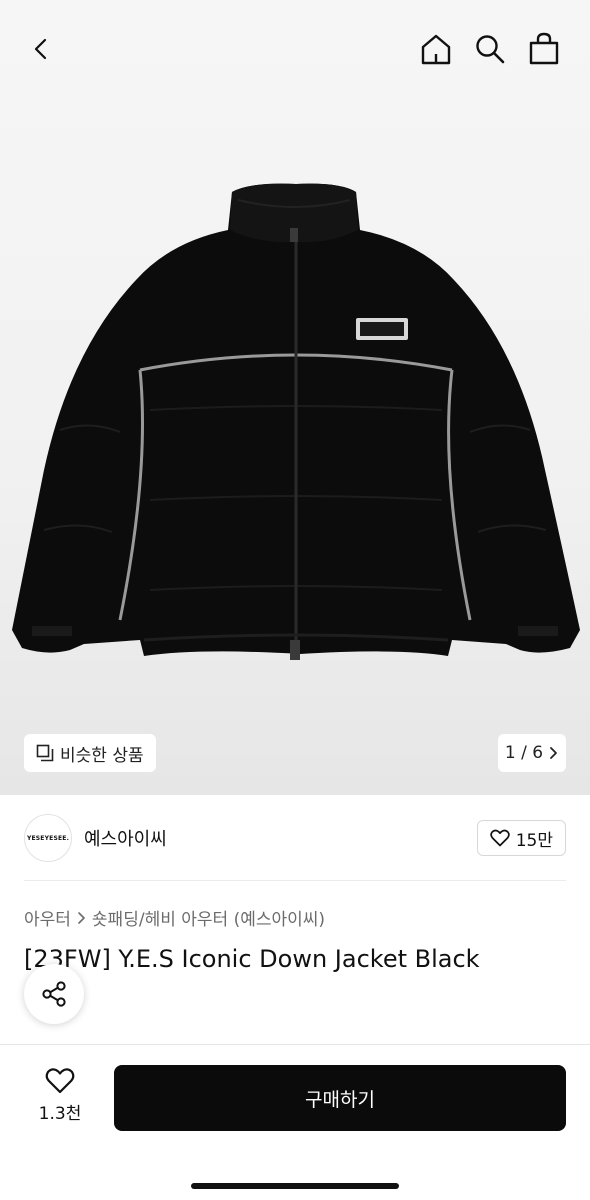 The width and height of the screenshot is (590, 1200). I want to click on top-navigation-bar, so click(295, 50).